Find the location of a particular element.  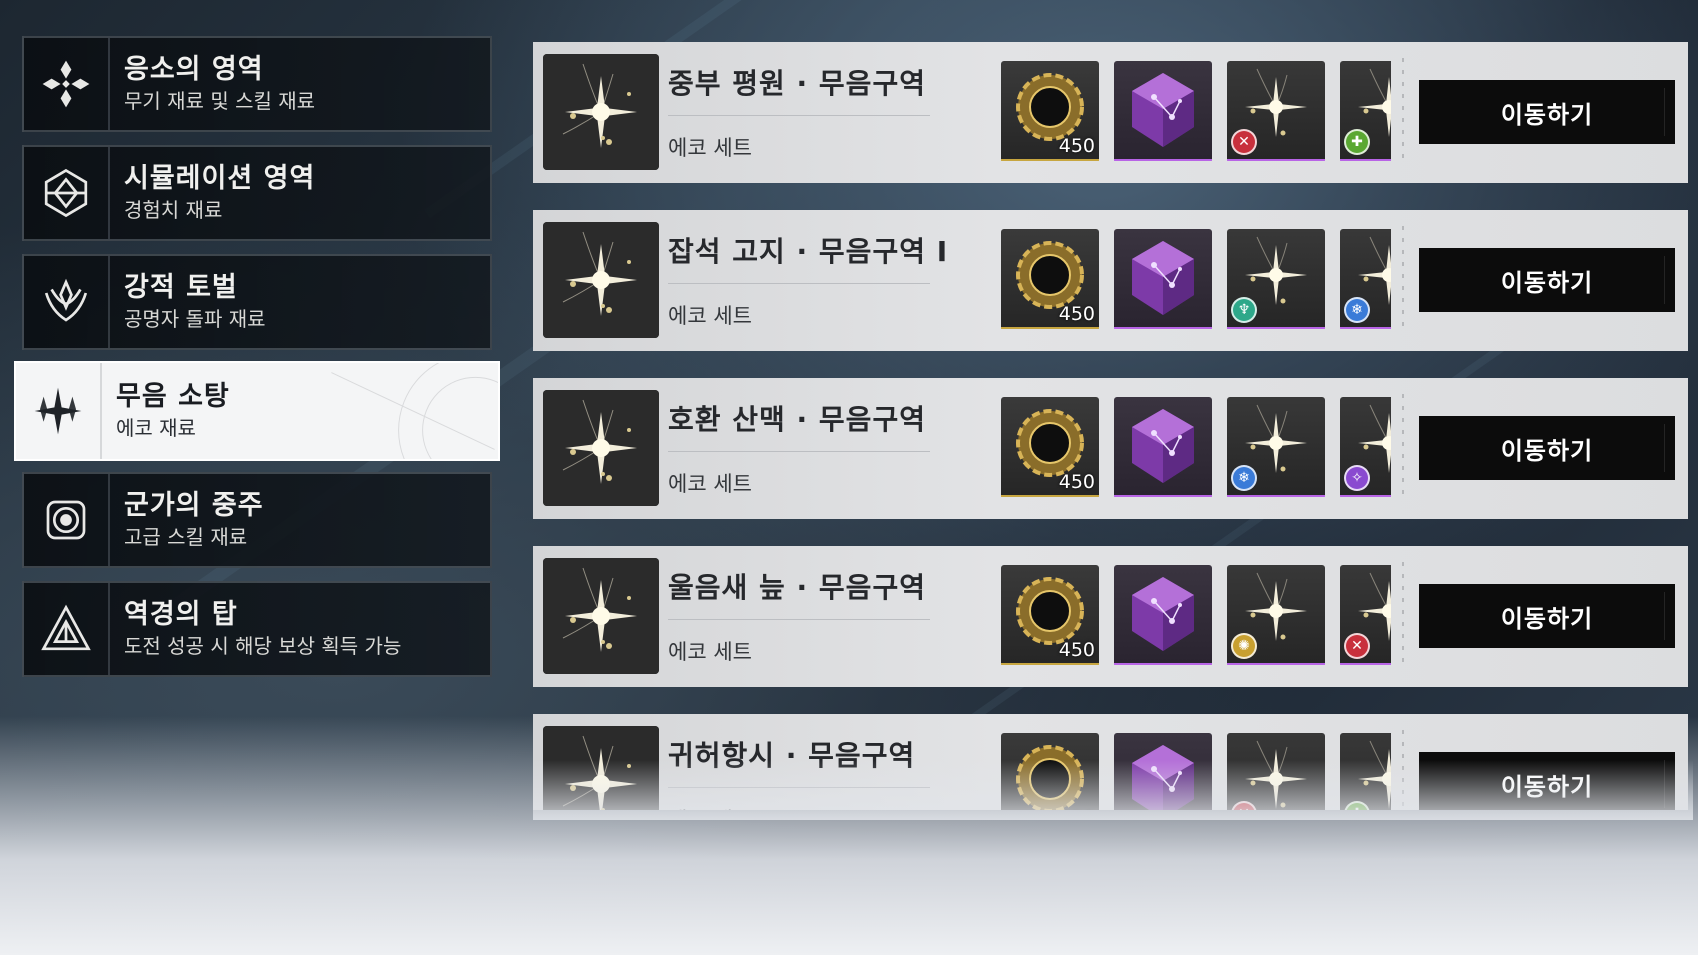

target-ring-icon is located at coordinates (67, 520).